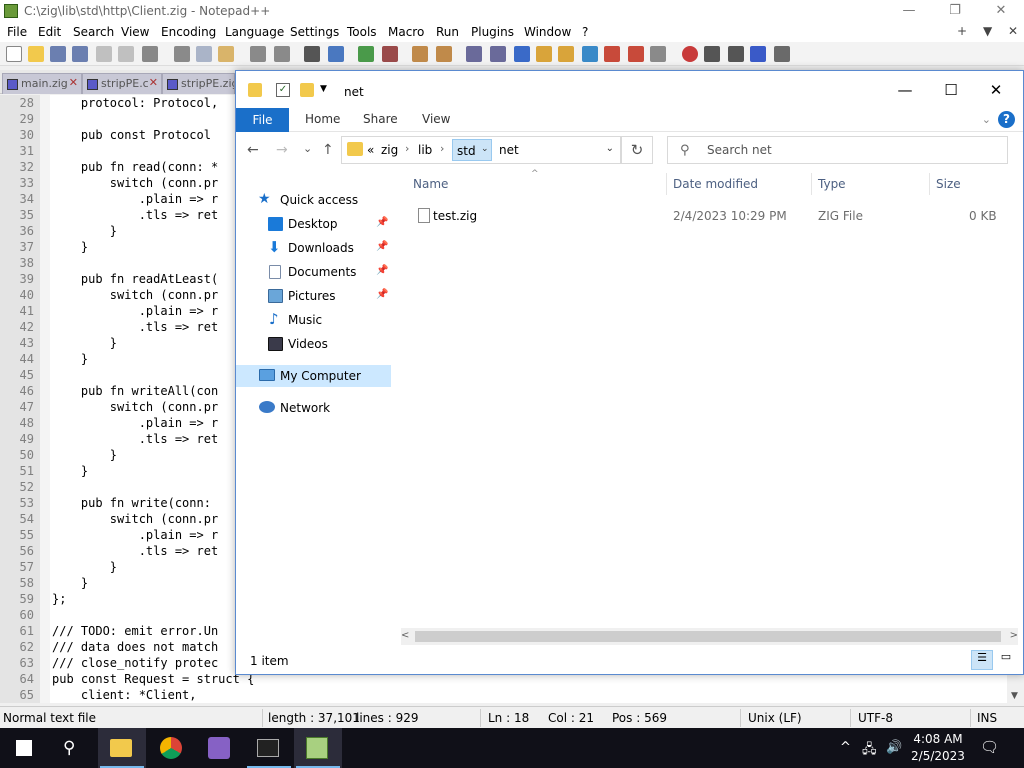 The image size is (1024, 768). Describe the element at coordinates (282, 150) in the screenshot. I see `forward-arrow-icon: →` at that location.